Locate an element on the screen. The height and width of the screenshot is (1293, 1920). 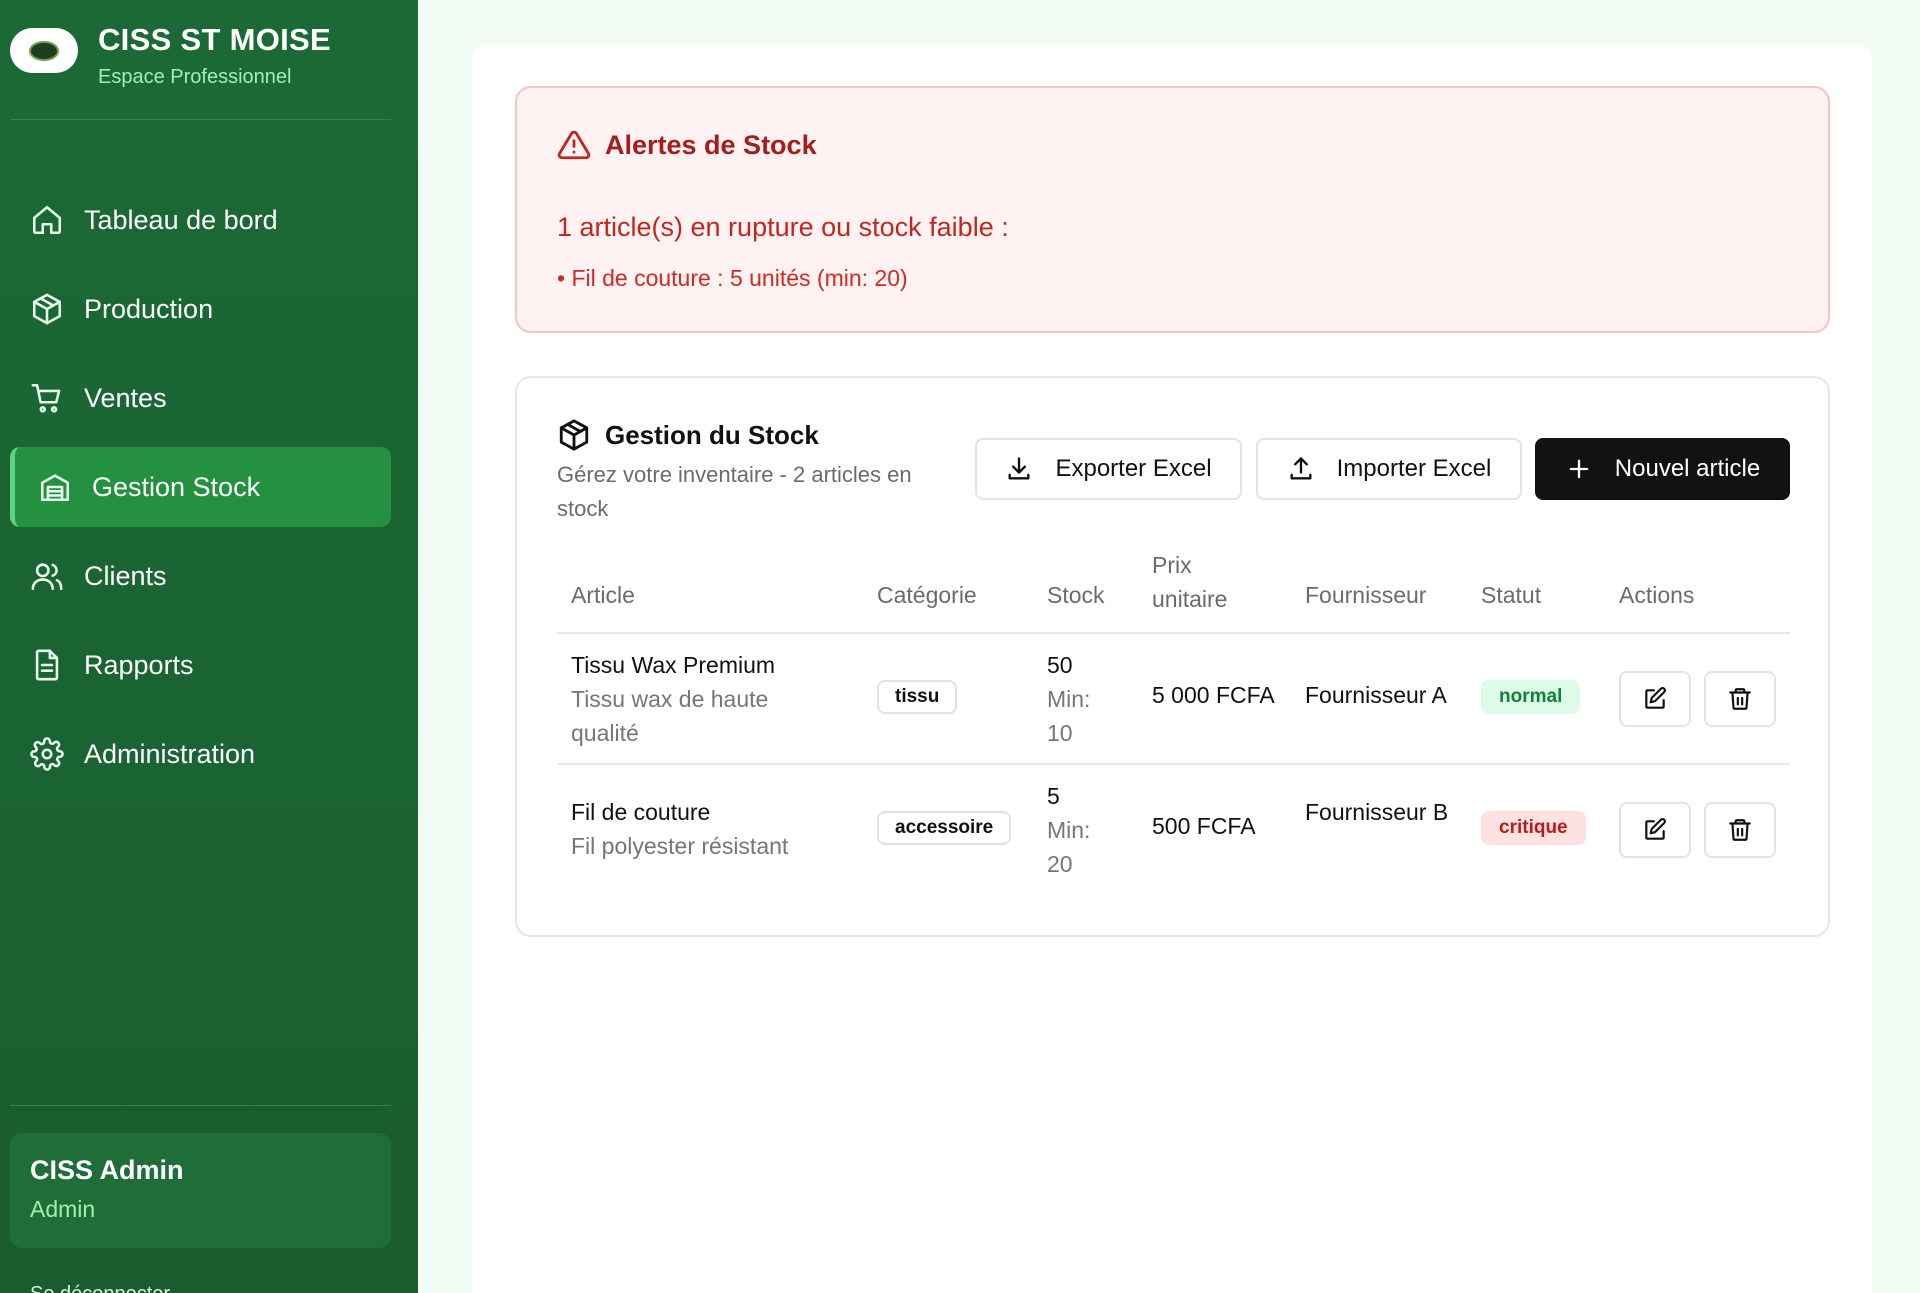
export-excel-button: Exporter Excel is located at coordinates (1108, 469).